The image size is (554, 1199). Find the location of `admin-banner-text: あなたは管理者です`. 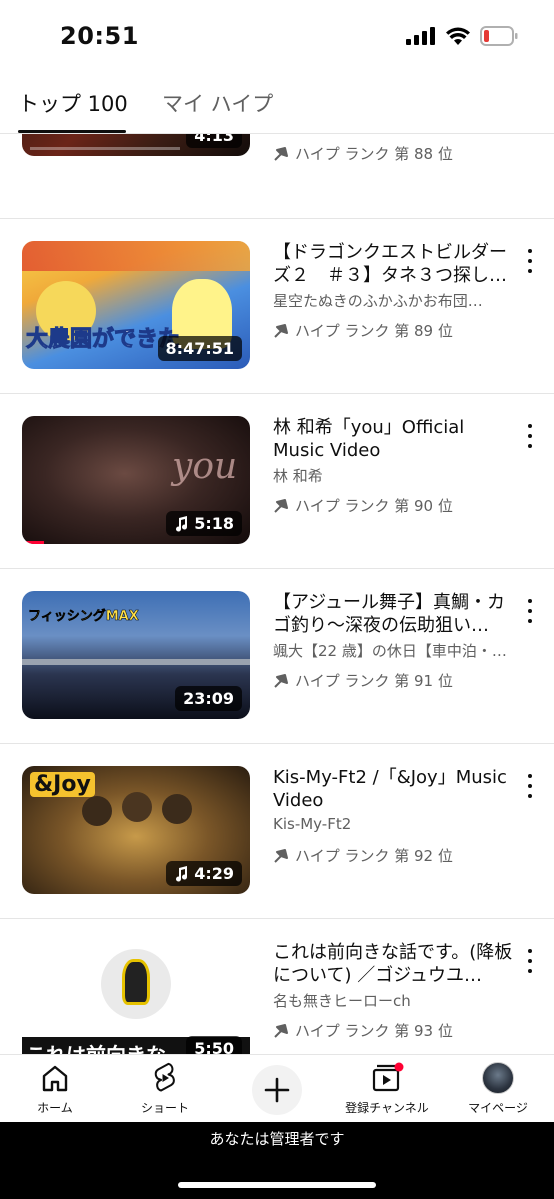

admin-banner-text: あなたは管理者です is located at coordinates (277, 1139).